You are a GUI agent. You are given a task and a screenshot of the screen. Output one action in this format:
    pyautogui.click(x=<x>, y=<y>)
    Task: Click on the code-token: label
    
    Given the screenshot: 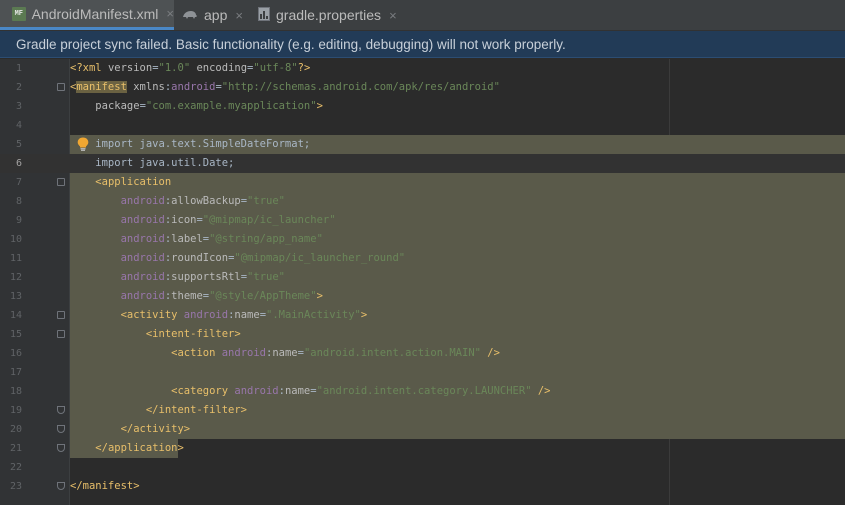 What is the action you would take?
    pyautogui.click(x=187, y=239)
    